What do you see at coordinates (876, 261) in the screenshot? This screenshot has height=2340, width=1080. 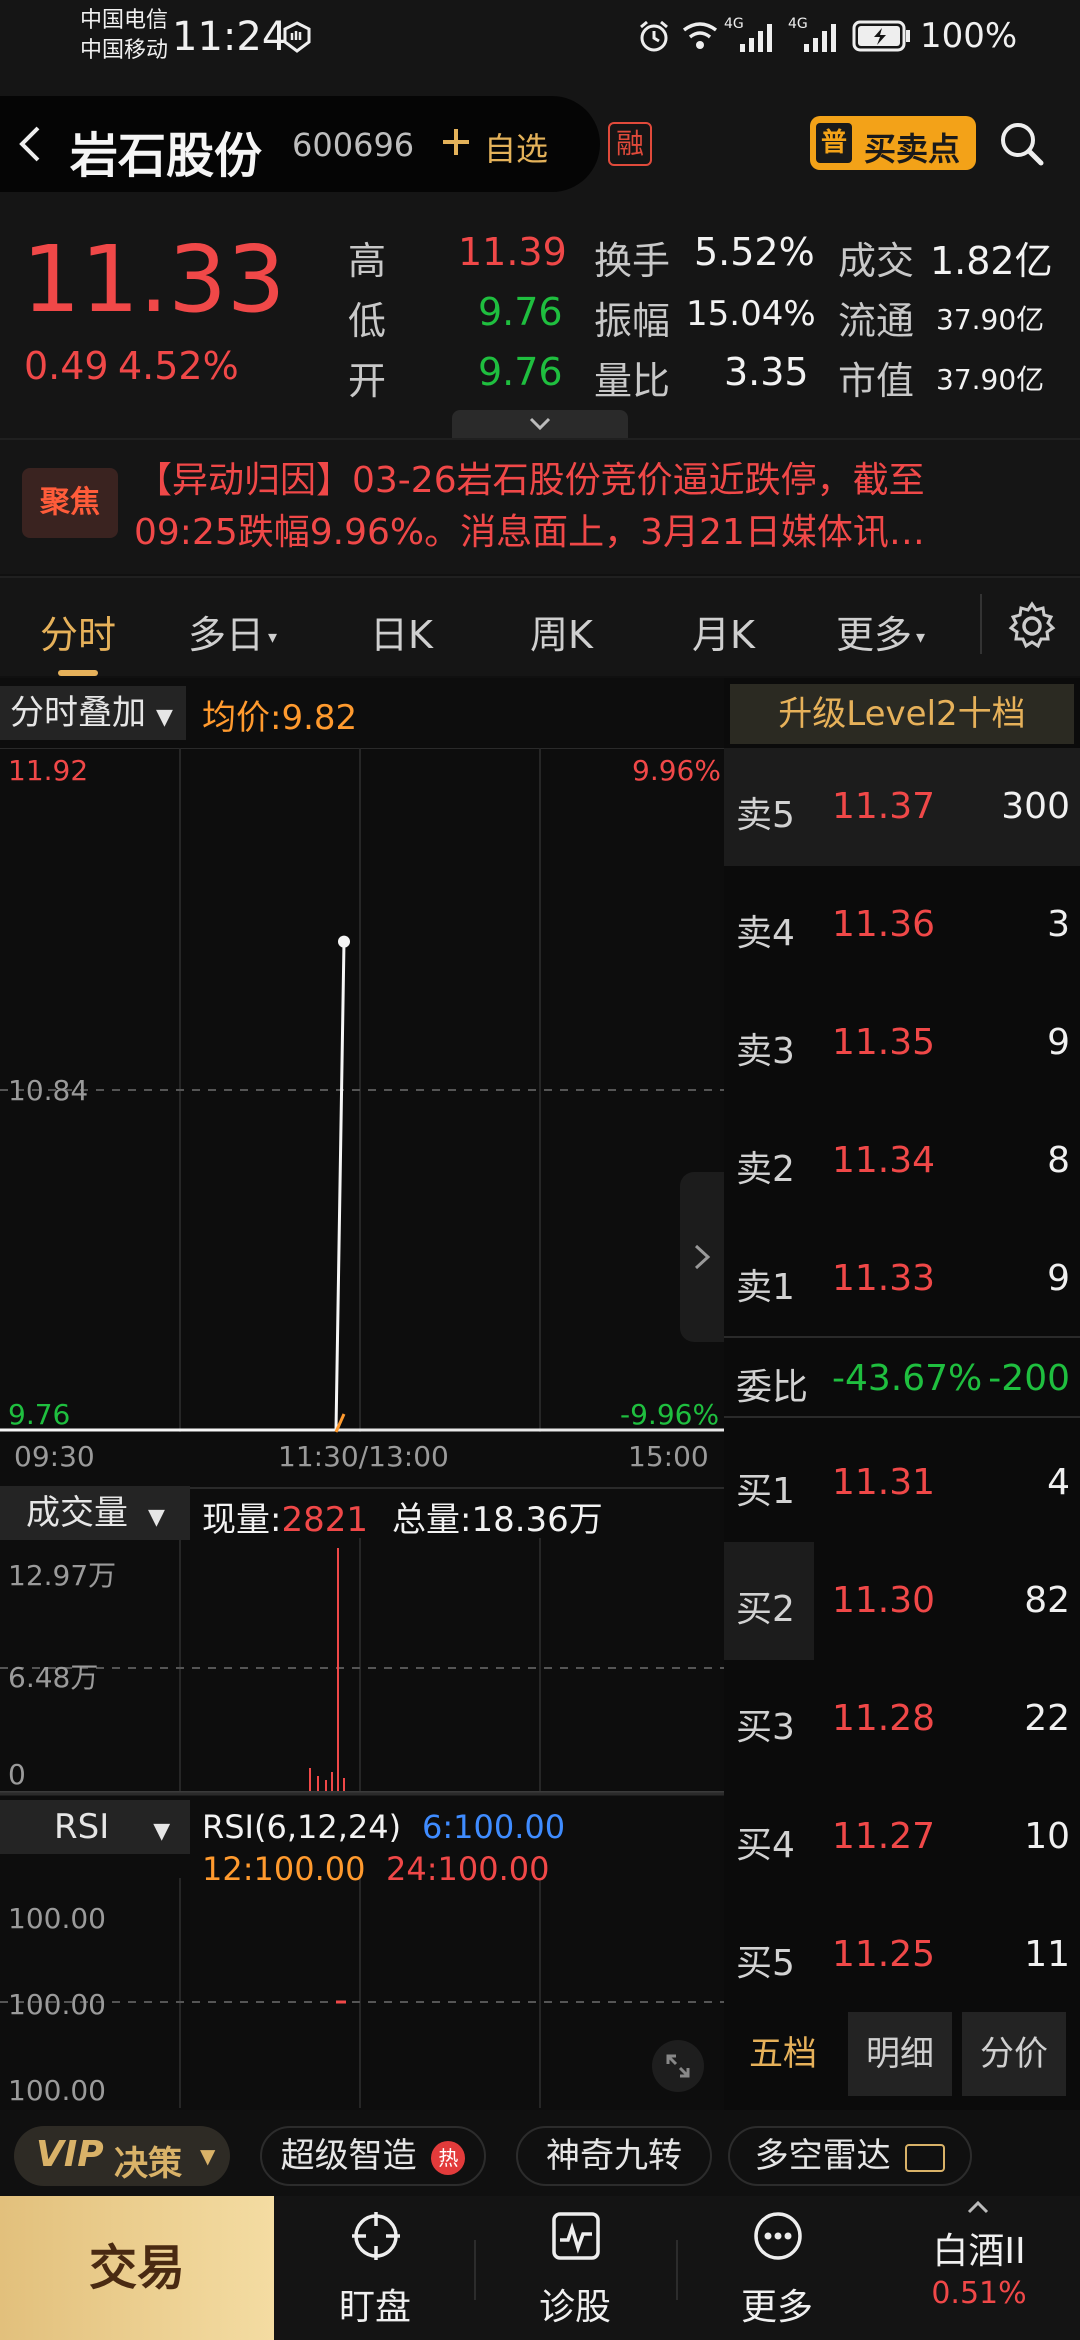 I see `quote-label-volume: 成交` at bounding box center [876, 261].